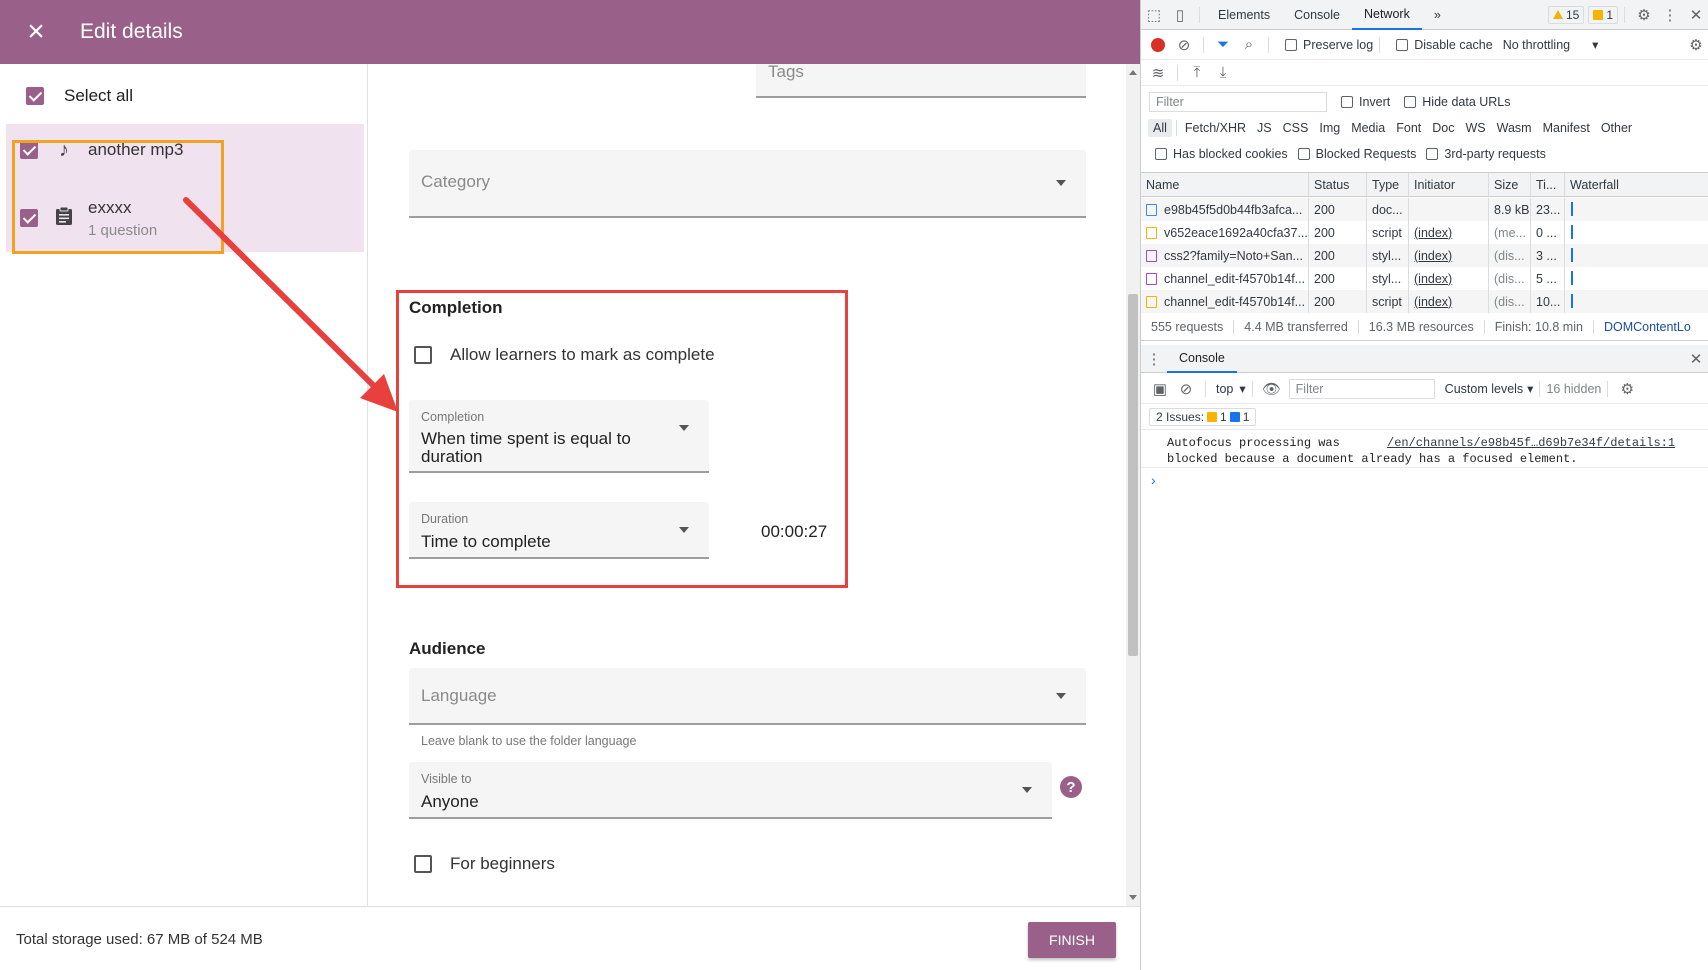  I want to click on has-blocked-cookies-checkbox: Has blocked cookies, so click(1221, 154).